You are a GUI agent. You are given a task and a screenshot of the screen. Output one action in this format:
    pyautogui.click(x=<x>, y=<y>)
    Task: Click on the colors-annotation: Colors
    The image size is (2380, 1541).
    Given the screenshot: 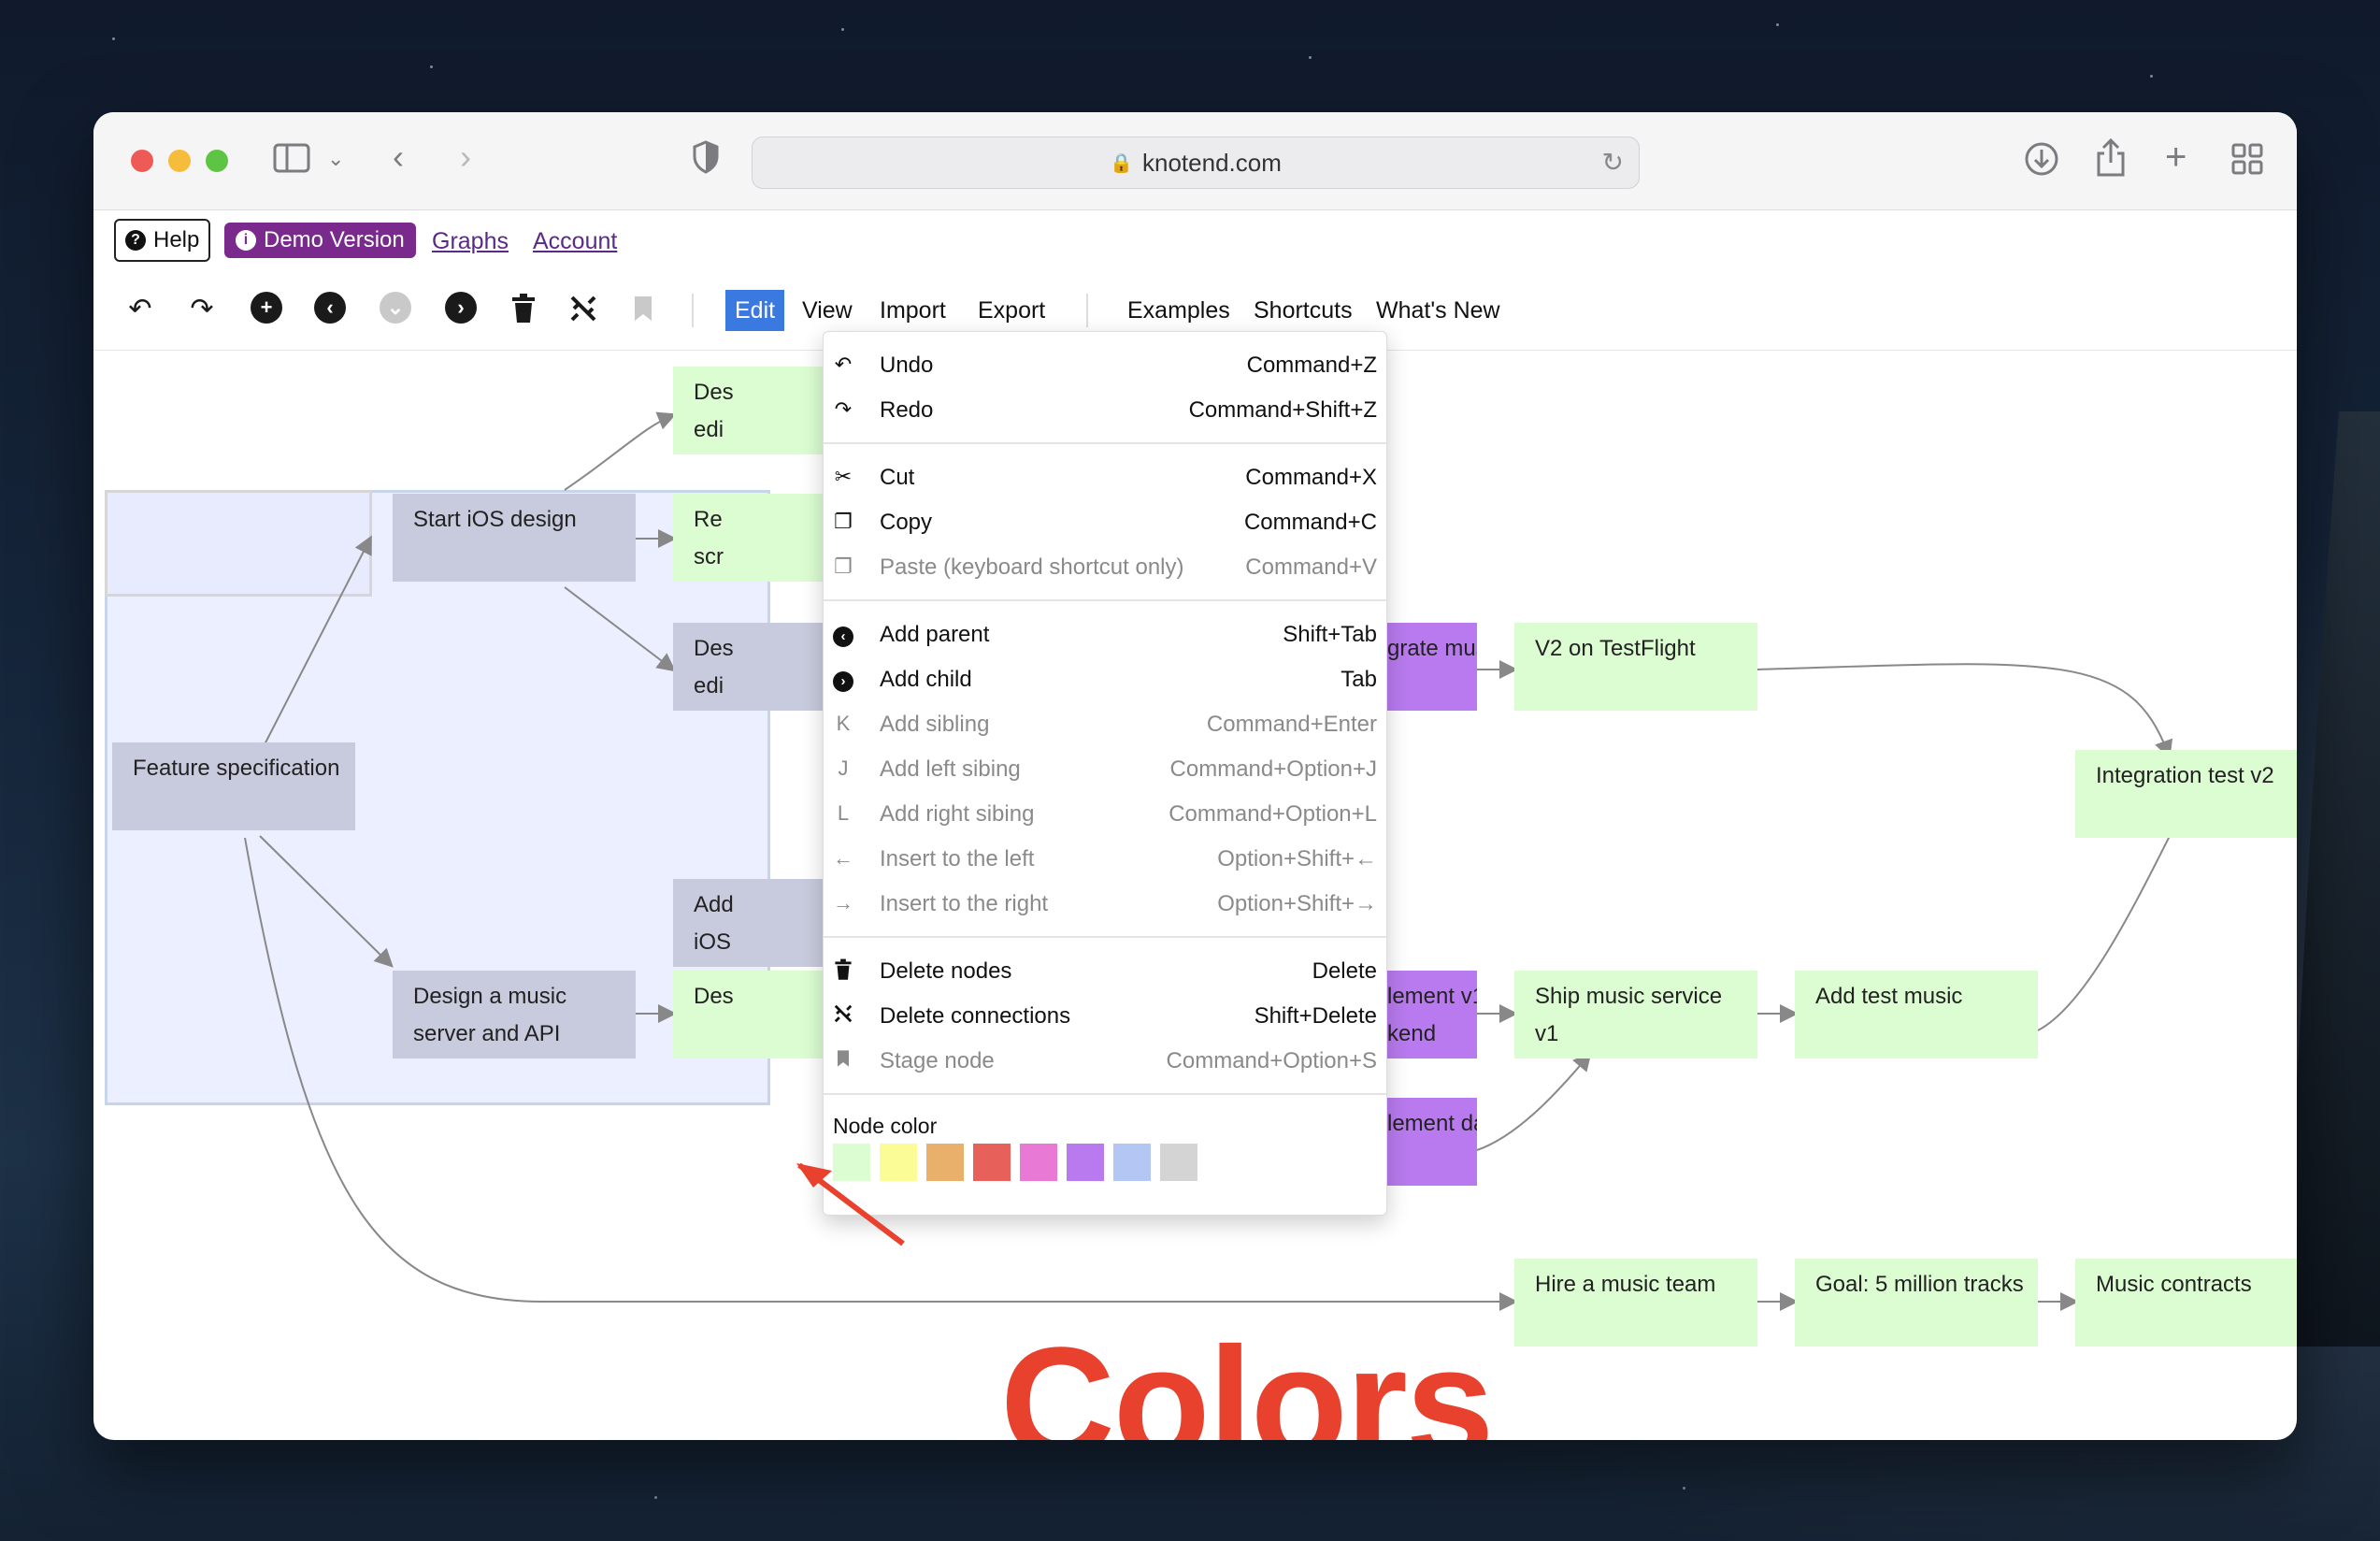 What is the action you would take?
    pyautogui.click(x=1247, y=1378)
    